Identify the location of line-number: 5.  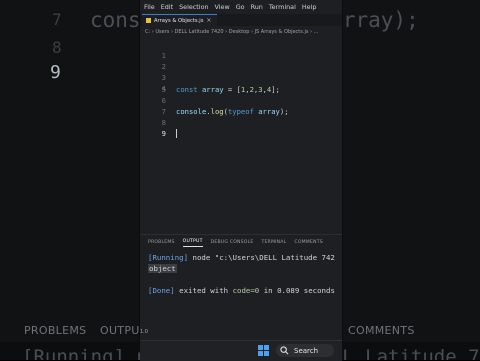
(163, 89).